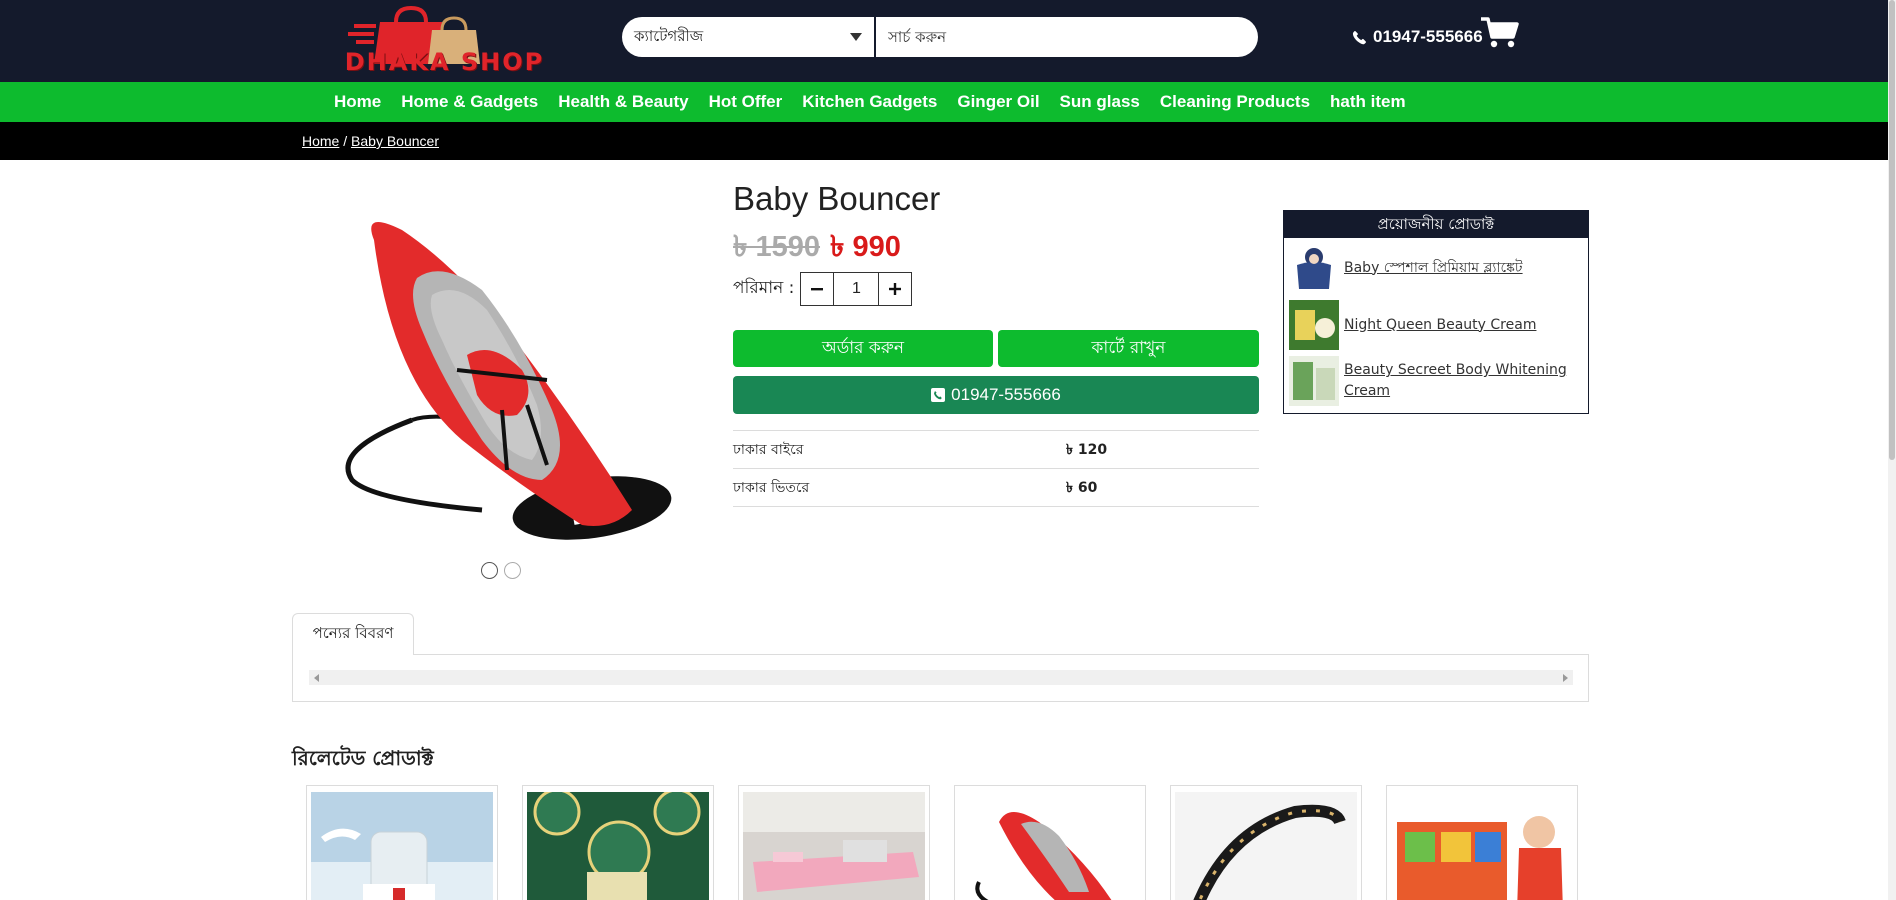  I want to click on gallery-pagination, so click(501, 570).